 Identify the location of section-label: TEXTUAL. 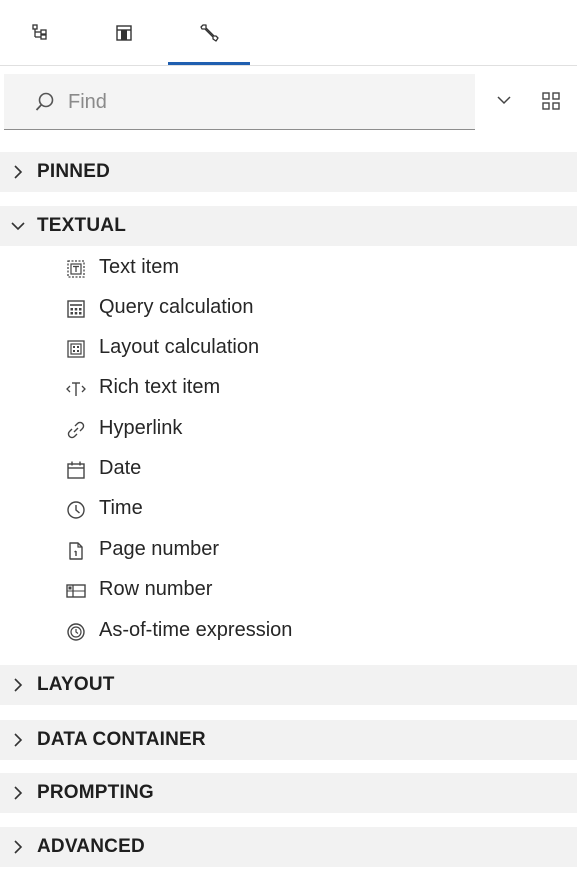
(82, 225).